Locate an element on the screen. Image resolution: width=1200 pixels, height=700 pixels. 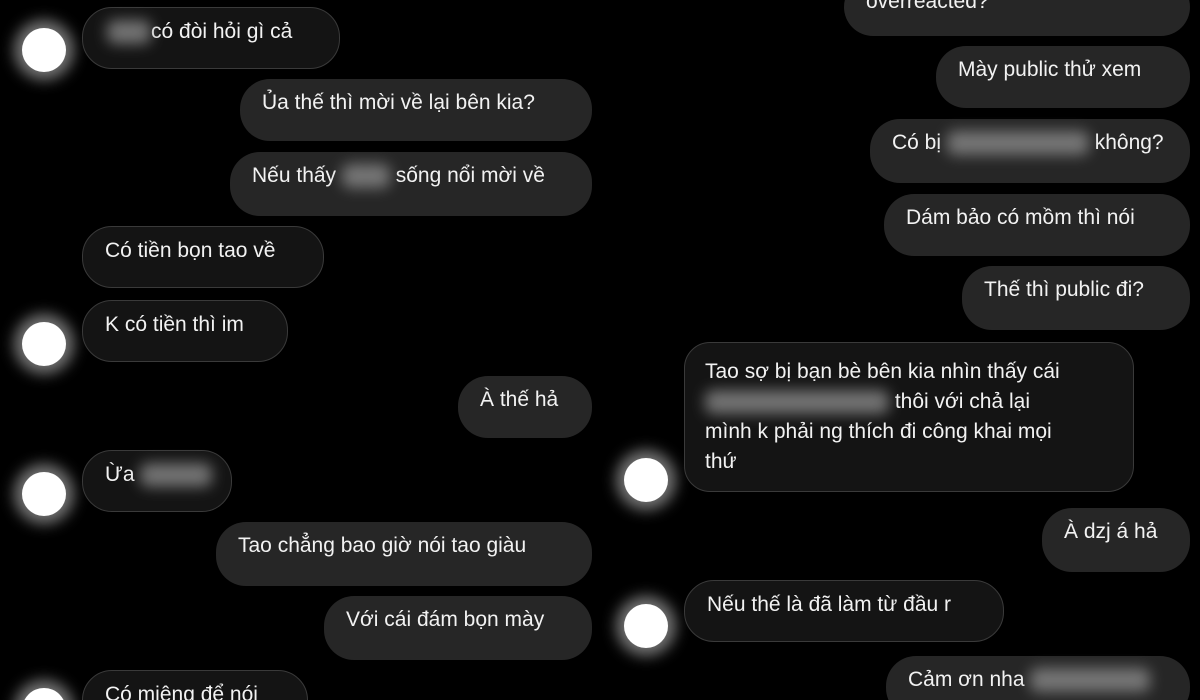
message-bubble-outgoing: À dzj á hả is located at coordinates (1116, 540).